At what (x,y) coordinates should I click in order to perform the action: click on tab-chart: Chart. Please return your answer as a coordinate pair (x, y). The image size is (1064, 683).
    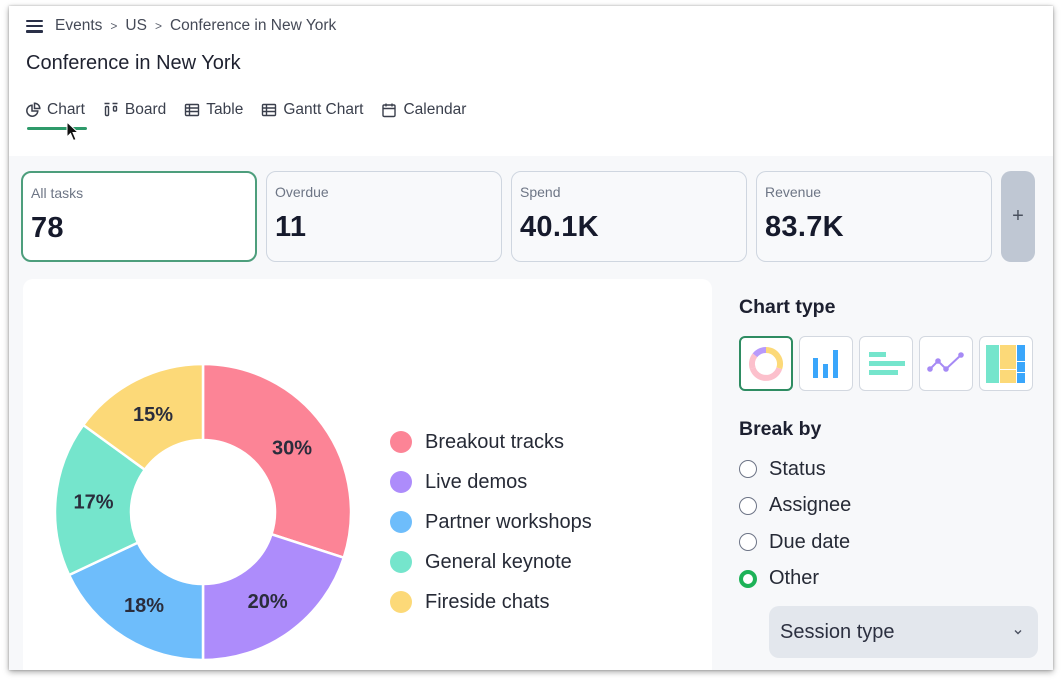
    Looking at the image, I should click on (56, 114).